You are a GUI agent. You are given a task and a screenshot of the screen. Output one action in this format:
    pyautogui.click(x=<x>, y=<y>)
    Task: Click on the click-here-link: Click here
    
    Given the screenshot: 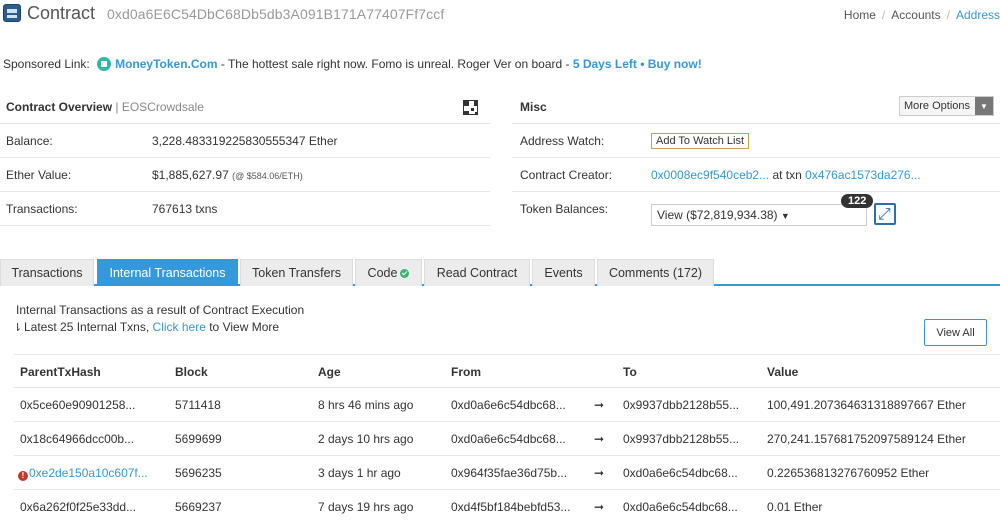 What is the action you would take?
    pyautogui.click(x=179, y=327)
    